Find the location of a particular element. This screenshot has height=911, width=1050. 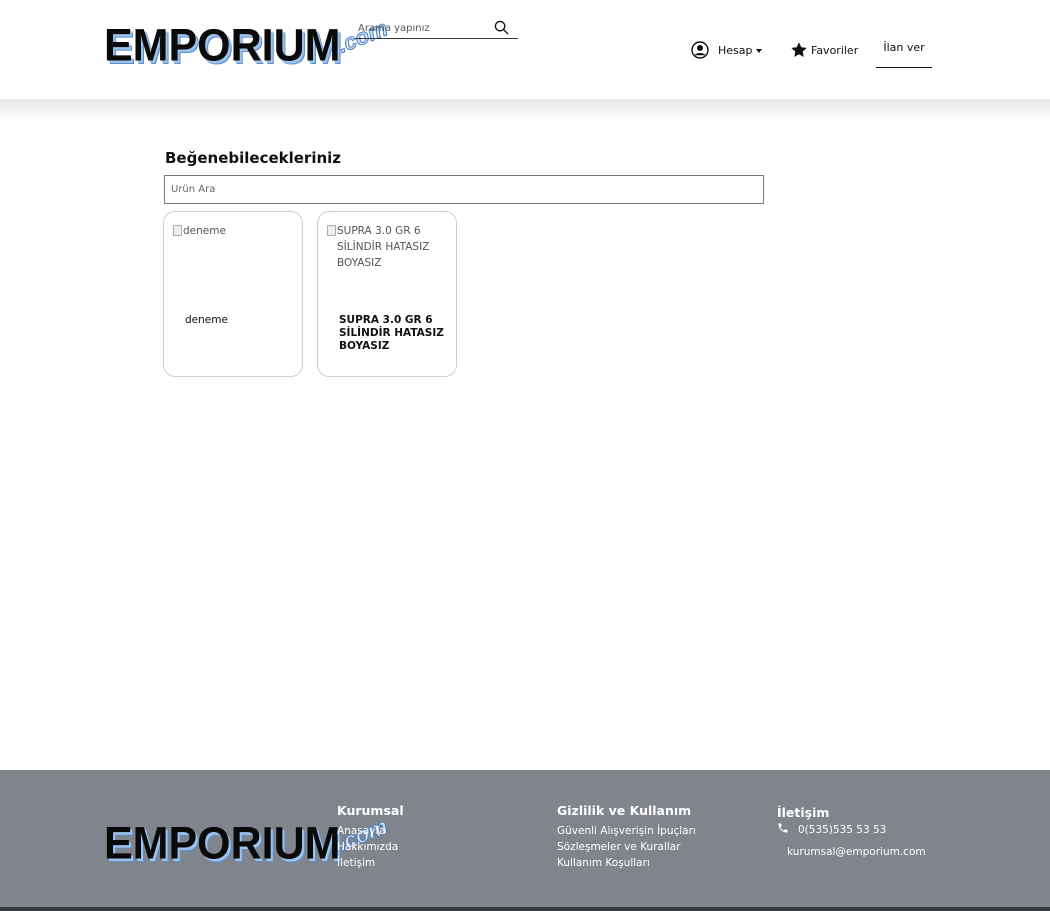

footer-email: kurumsal@emporium.com is located at coordinates (856, 852).